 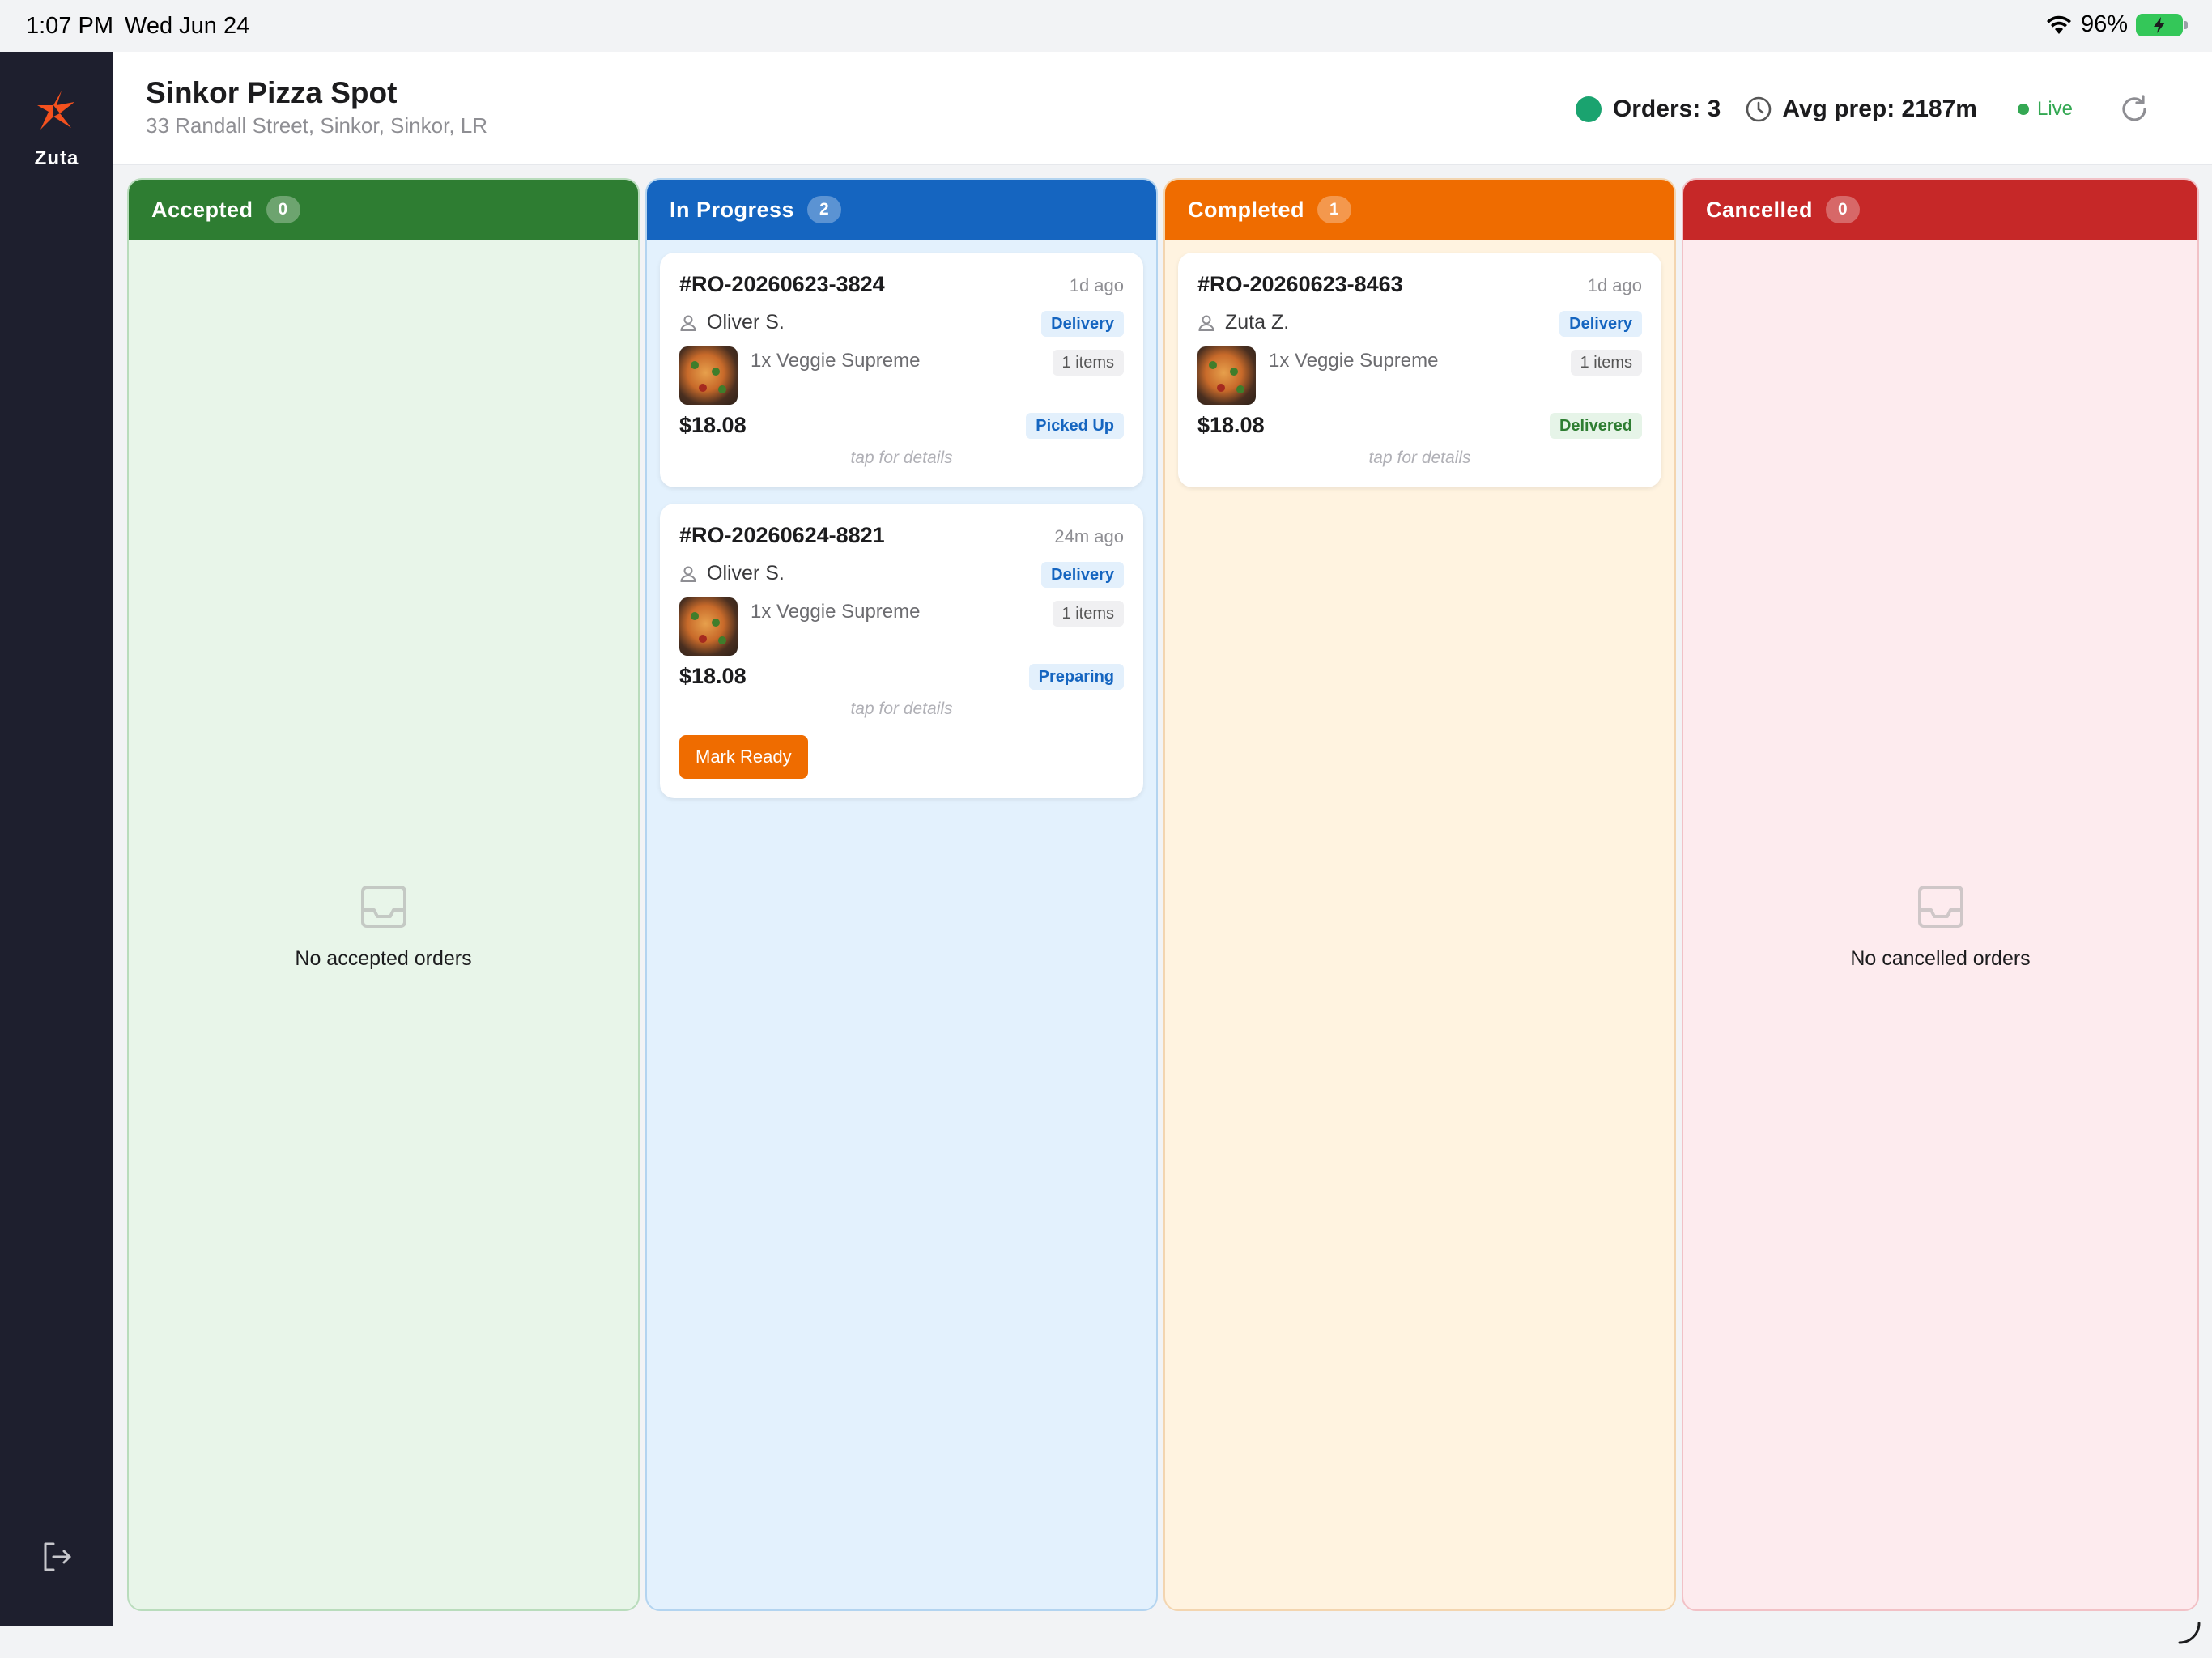 I want to click on store-address: 33 Randall Street, Sinkor, Sinkor, LR, so click(x=317, y=125).